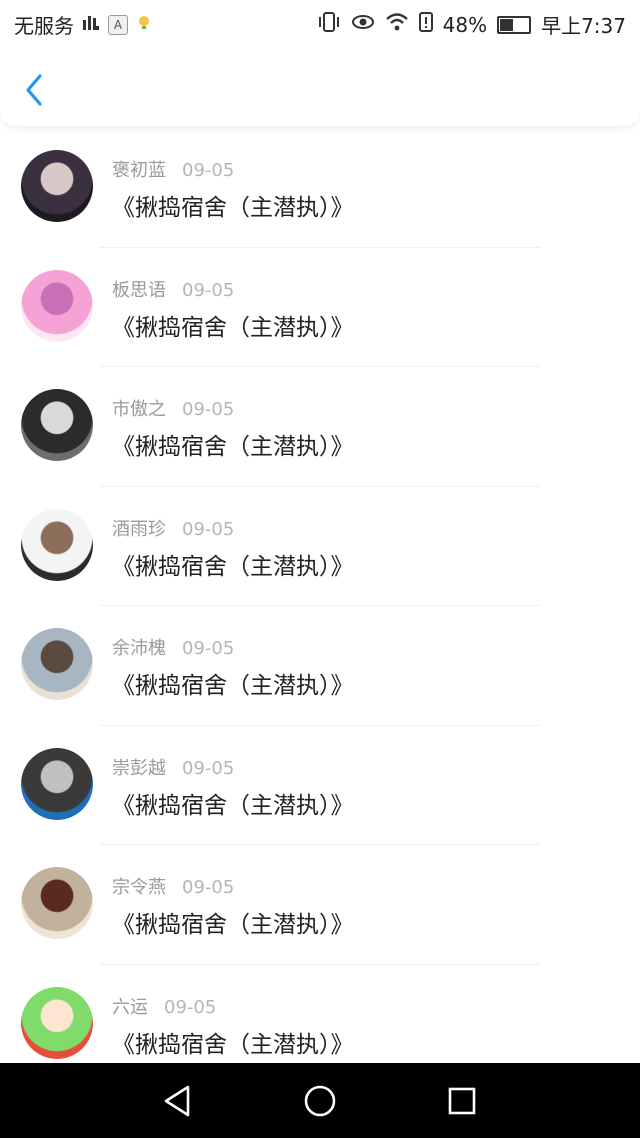 This screenshot has width=640, height=1138. I want to click on nav-home-button, so click(320, 1101).